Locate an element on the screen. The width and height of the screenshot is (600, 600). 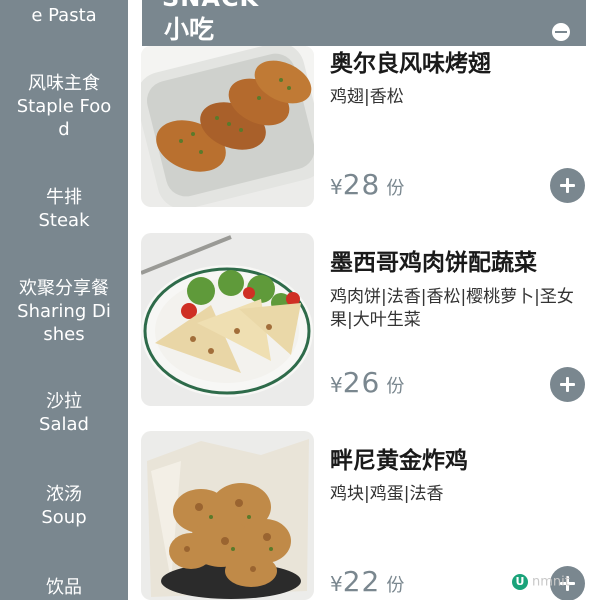
category-title-cn: 小吃 is located at coordinates (189, 29).